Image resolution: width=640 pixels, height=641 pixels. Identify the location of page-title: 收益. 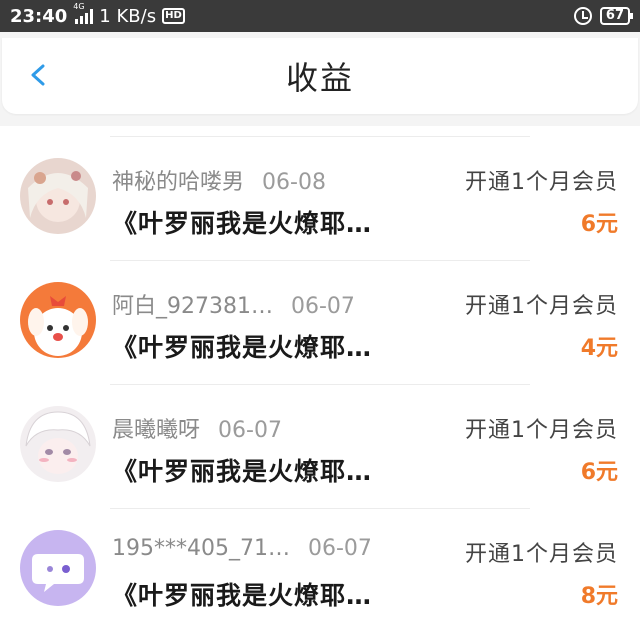
(319, 78).